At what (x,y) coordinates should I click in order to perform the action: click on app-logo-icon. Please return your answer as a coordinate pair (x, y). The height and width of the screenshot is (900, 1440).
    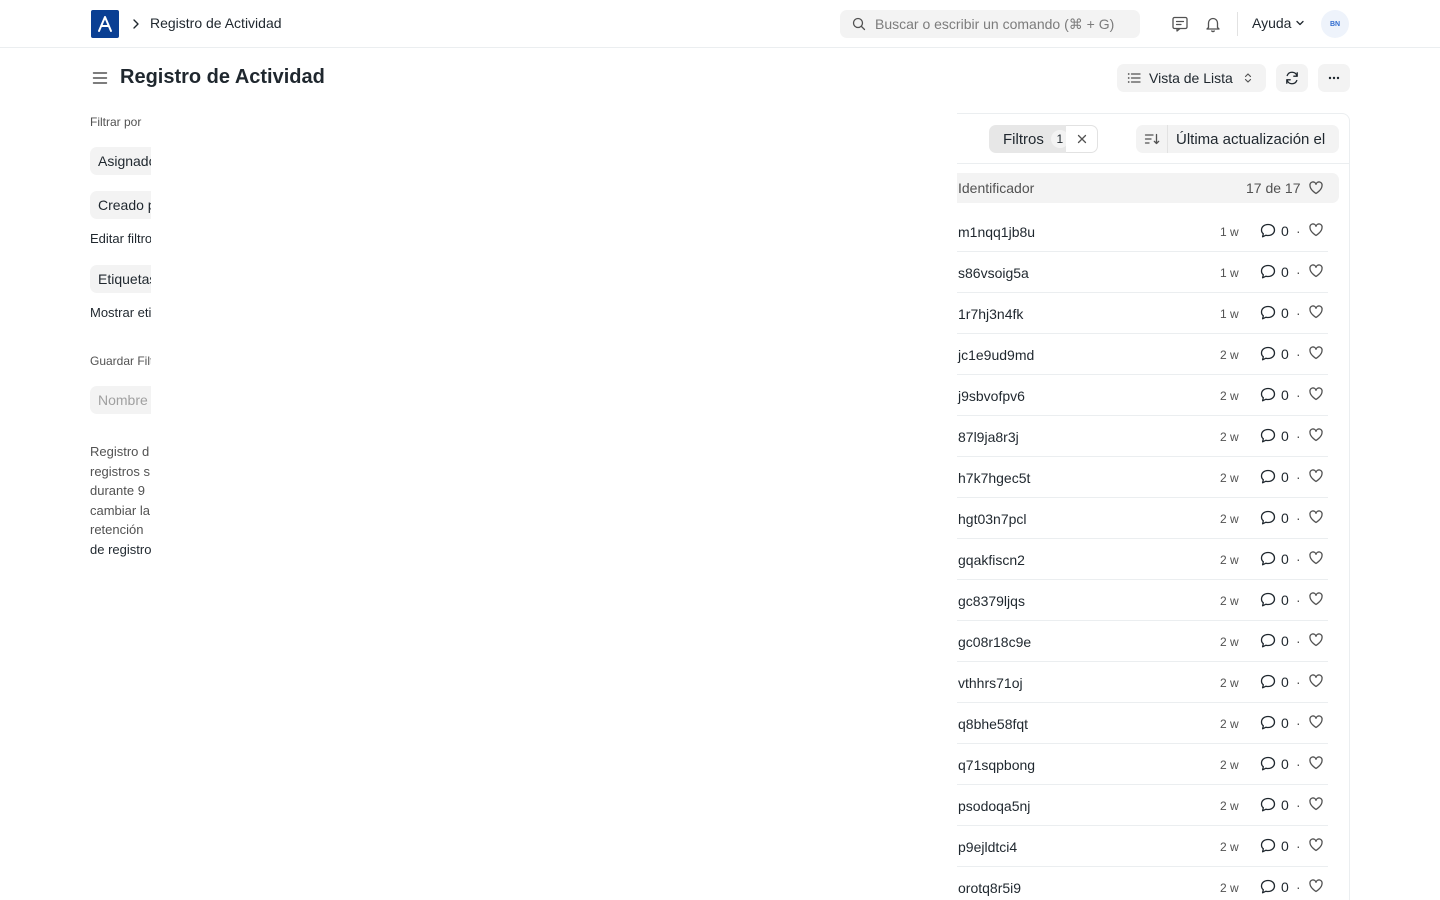
    Looking at the image, I should click on (105, 24).